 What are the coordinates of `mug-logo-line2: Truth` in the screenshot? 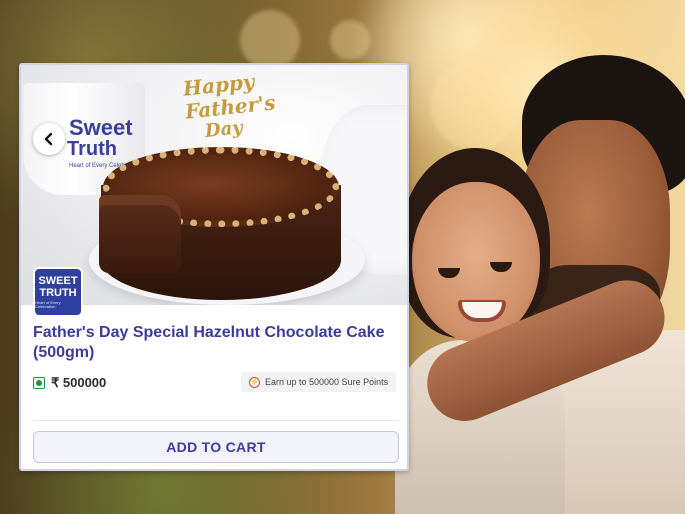 It's located at (92, 149).